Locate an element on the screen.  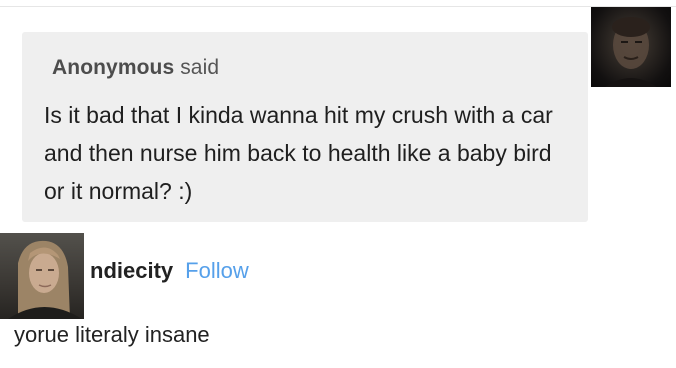
answerer-avatar-photo-icon is located at coordinates (45, 279).